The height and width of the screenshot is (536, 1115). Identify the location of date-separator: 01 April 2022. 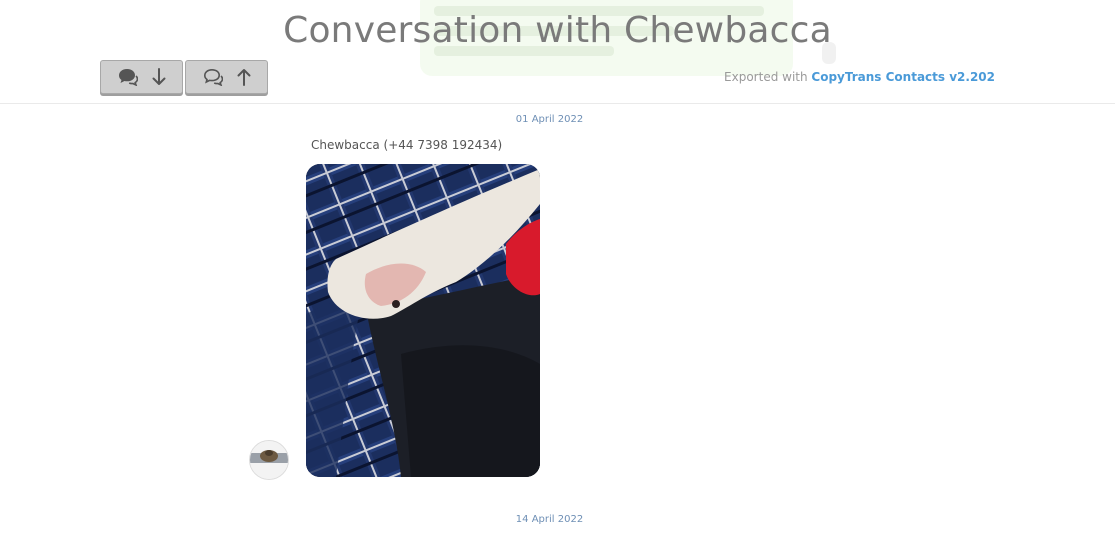
(549, 119).